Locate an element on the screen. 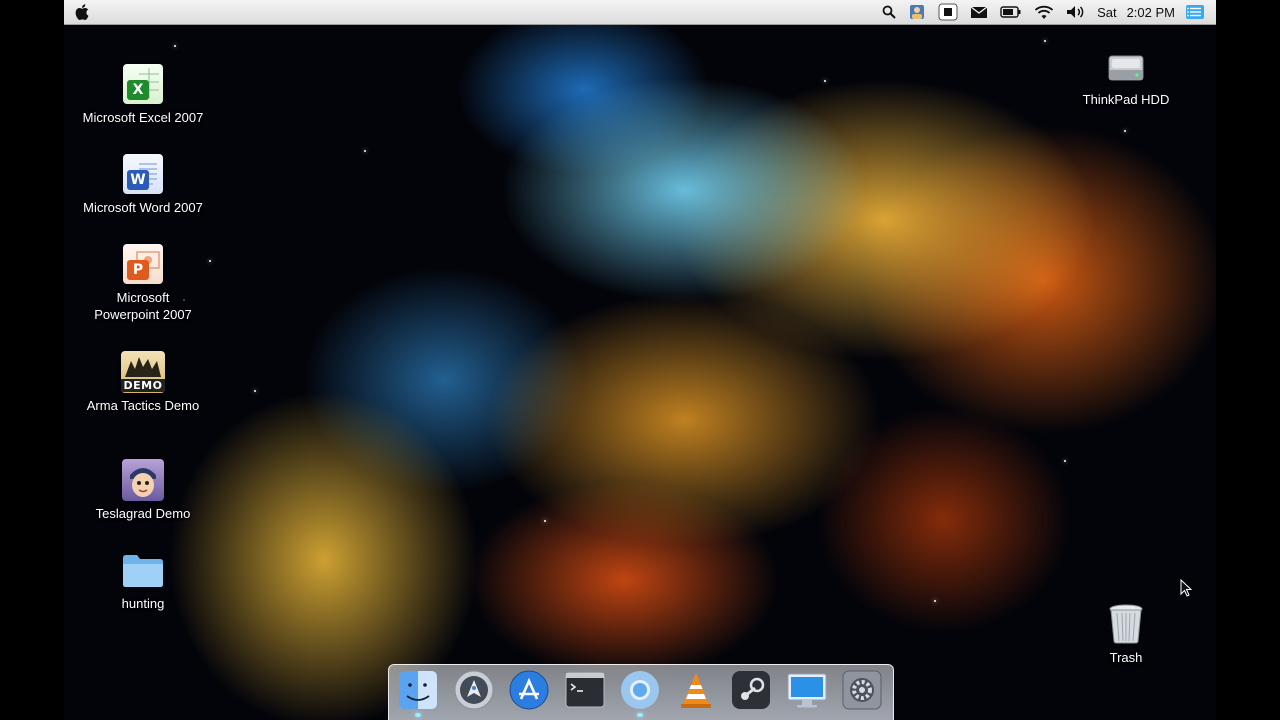  desktop-icon-label: Microsoft is located at coordinates (143, 297).